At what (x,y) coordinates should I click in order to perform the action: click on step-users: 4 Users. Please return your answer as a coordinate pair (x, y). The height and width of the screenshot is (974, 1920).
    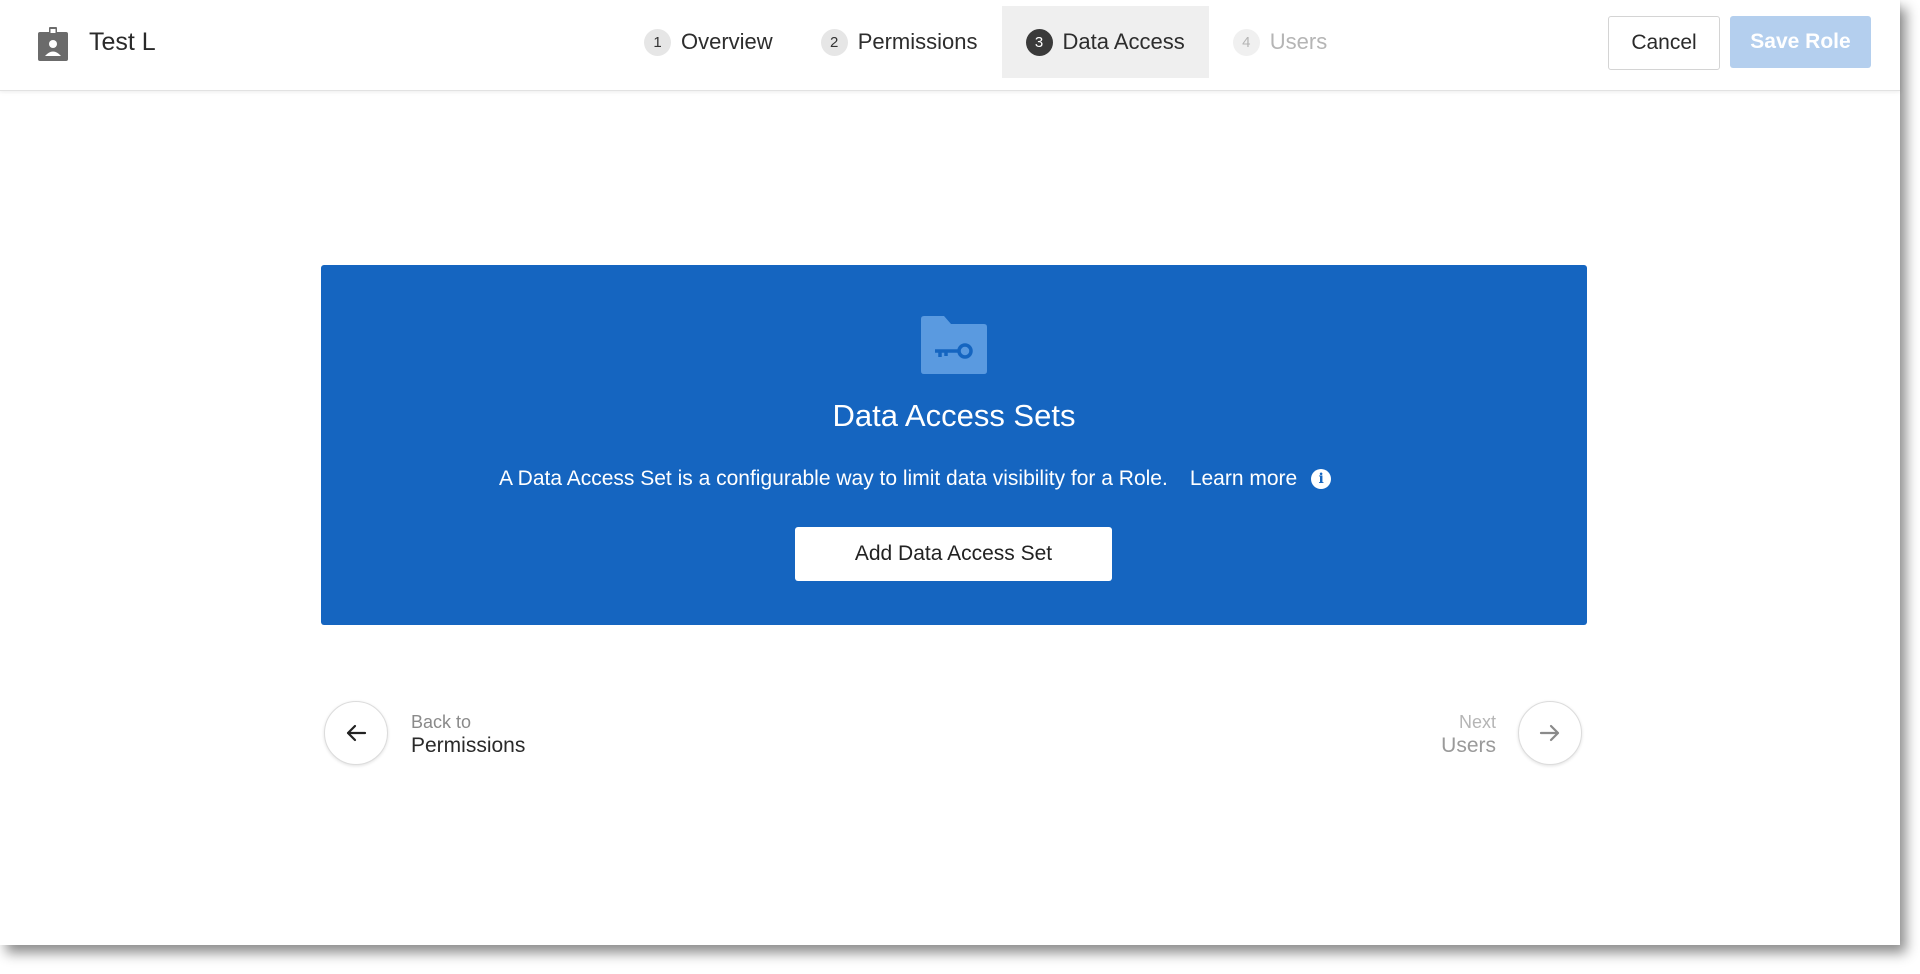
    Looking at the image, I should click on (1280, 42).